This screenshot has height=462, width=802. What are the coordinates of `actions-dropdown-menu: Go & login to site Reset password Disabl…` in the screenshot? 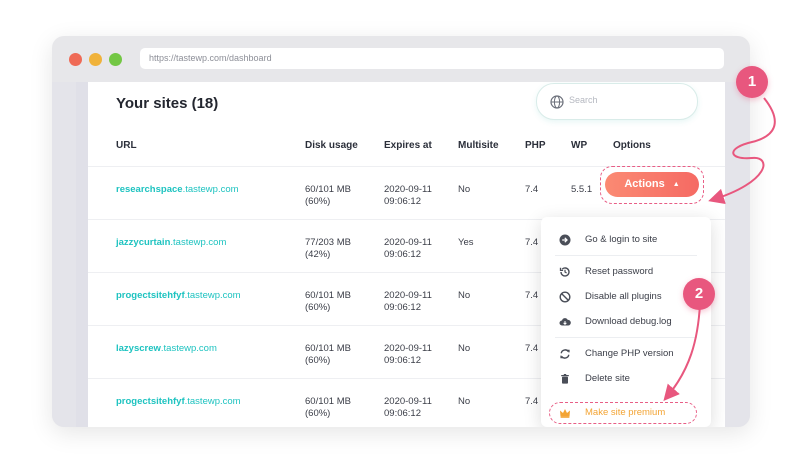 It's located at (626, 322).